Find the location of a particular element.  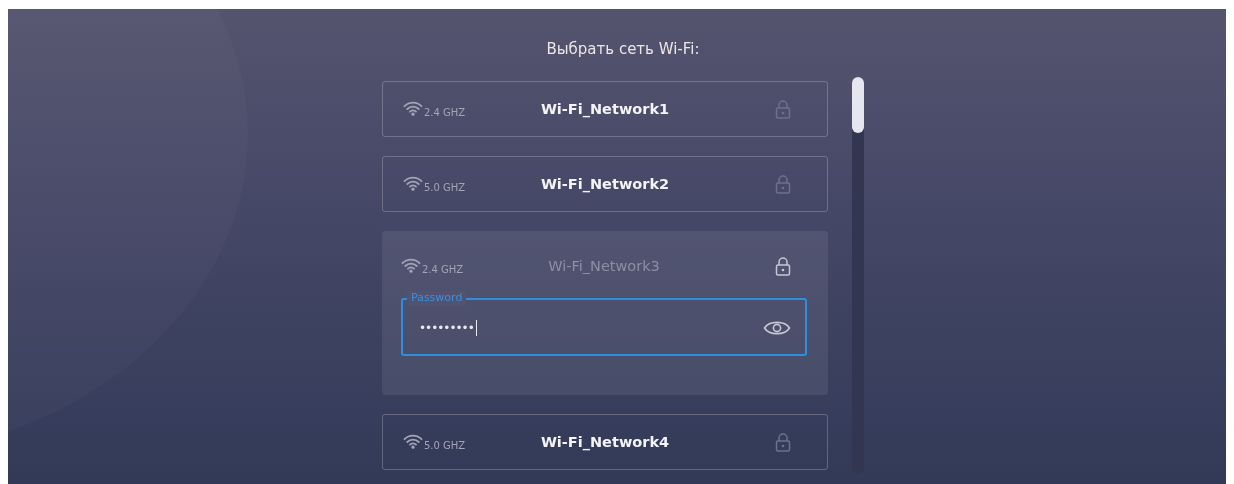

network-name: Wi-Fi_Network1 is located at coordinates (605, 109).